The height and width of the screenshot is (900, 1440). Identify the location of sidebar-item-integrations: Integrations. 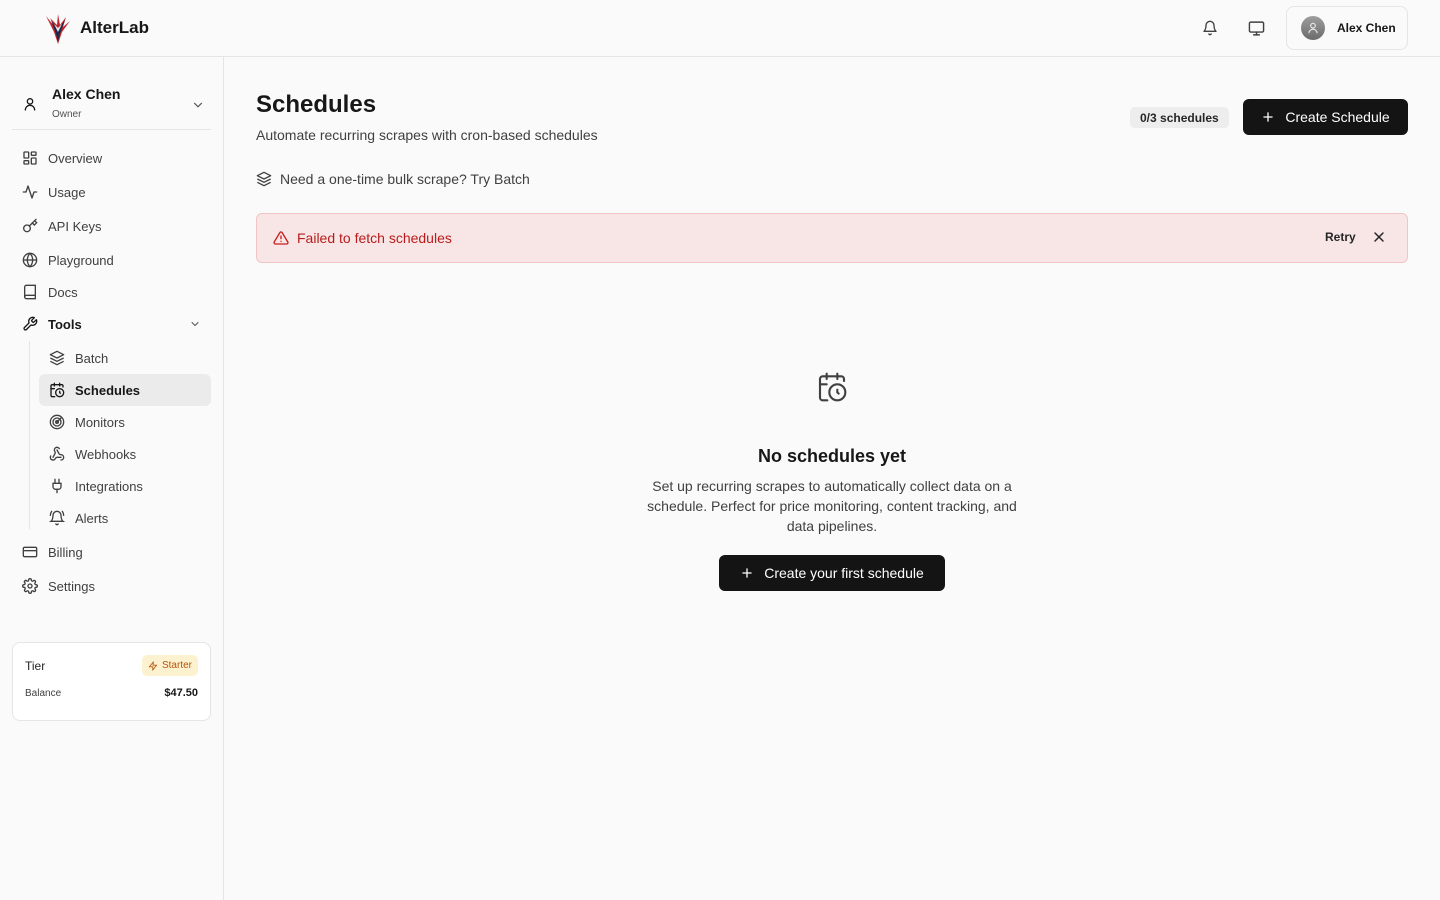
(125, 486).